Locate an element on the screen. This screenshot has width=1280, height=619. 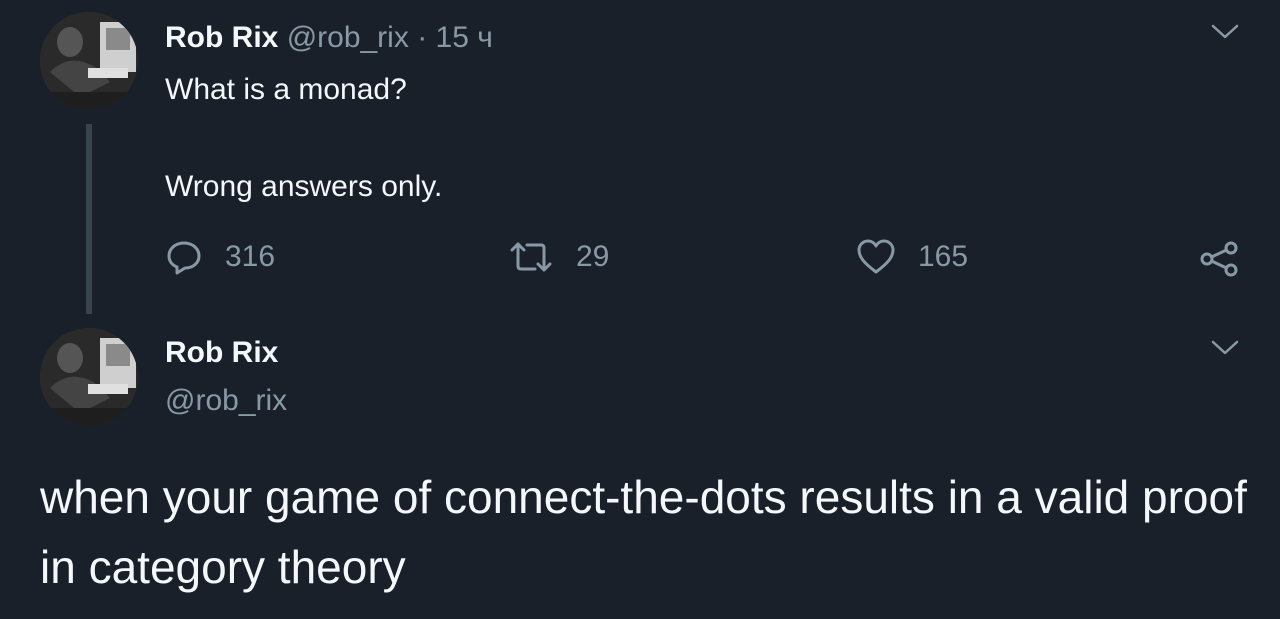
tweet-text-line: What is a monad? is located at coordinates (286, 89).